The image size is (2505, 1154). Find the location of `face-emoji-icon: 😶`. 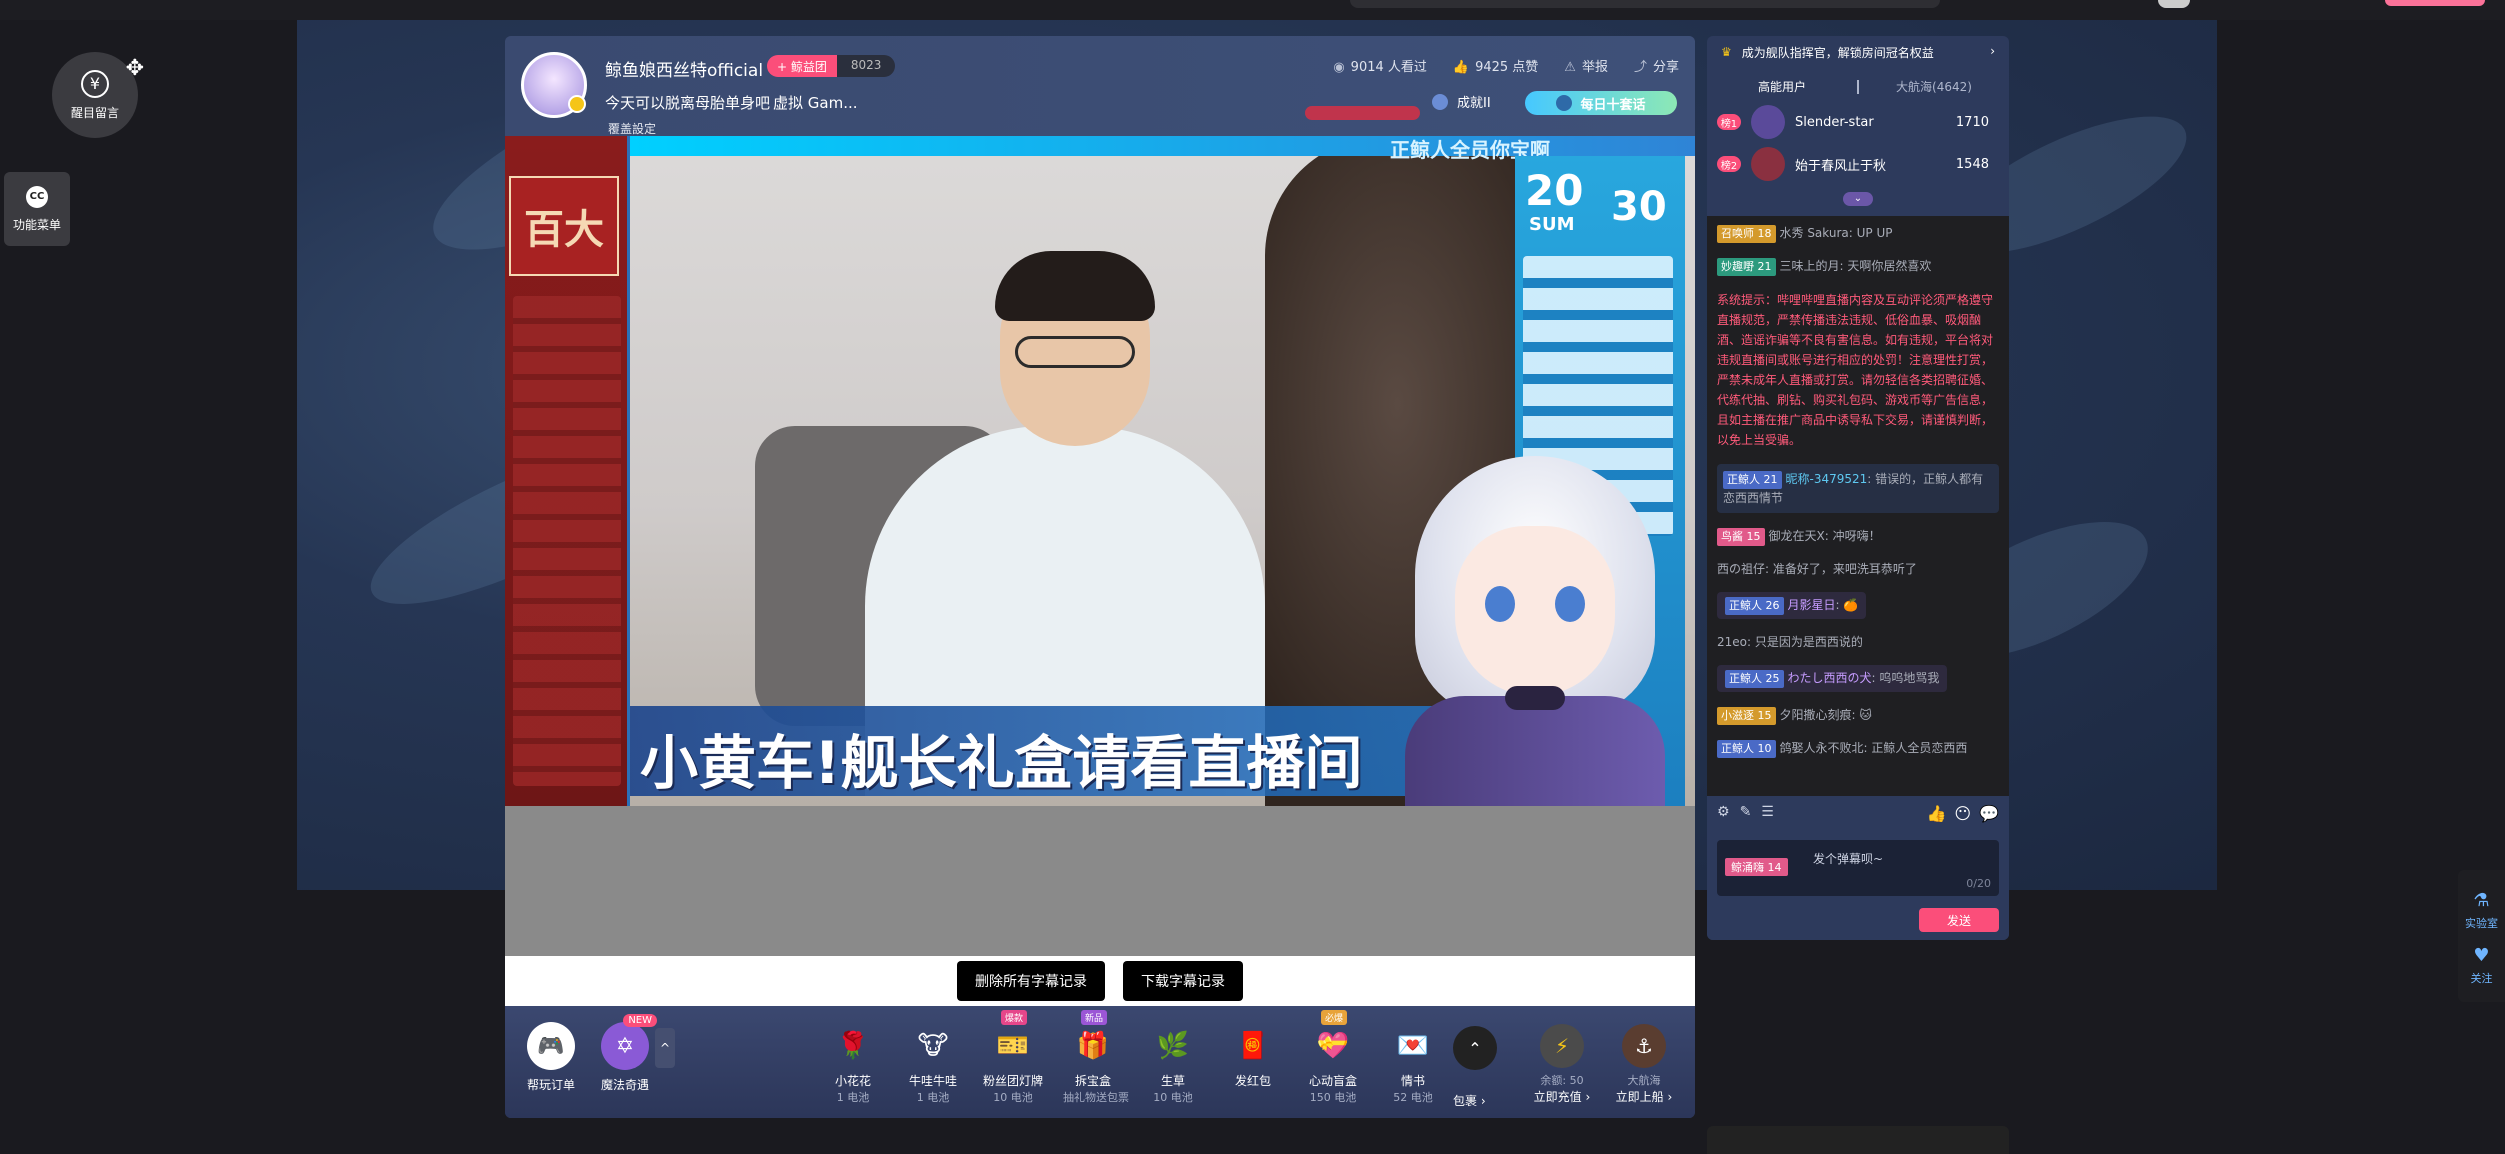

face-emoji-icon: 😶 is located at coordinates (1962, 813).